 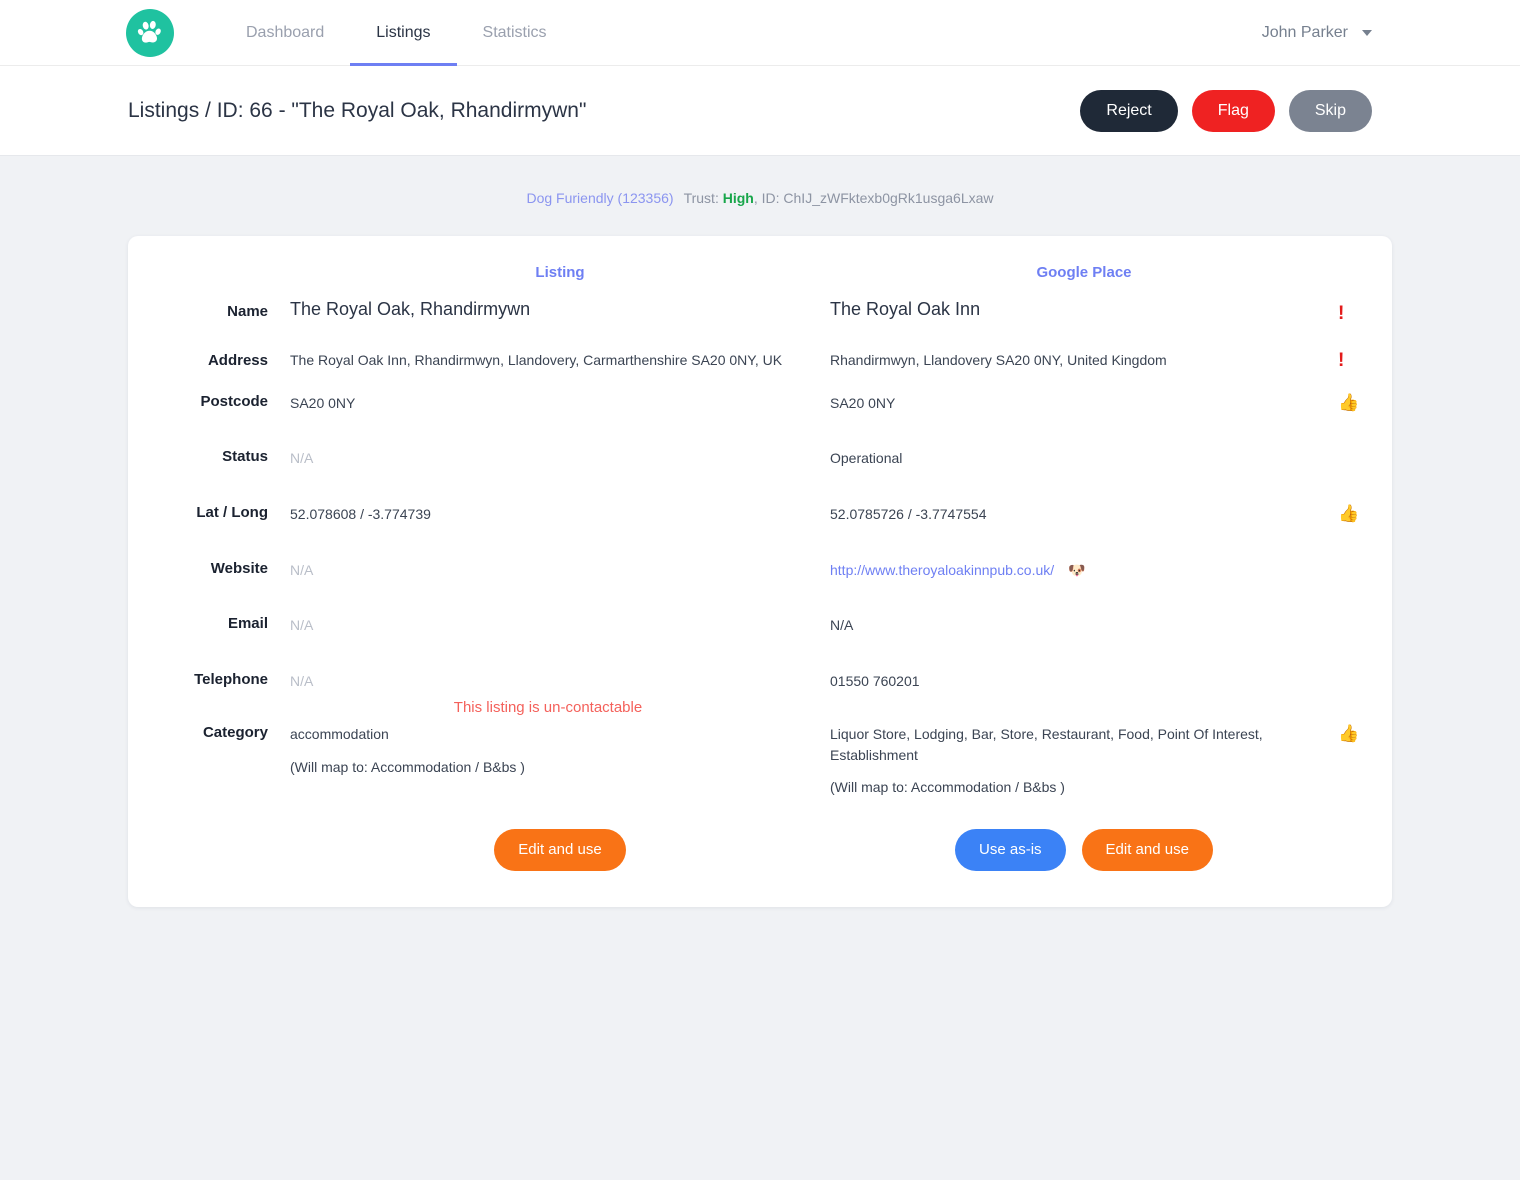 What do you see at coordinates (323, 402) in the screenshot?
I see `listing-postcode-value: SA20 0NY` at bounding box center [323, 402].